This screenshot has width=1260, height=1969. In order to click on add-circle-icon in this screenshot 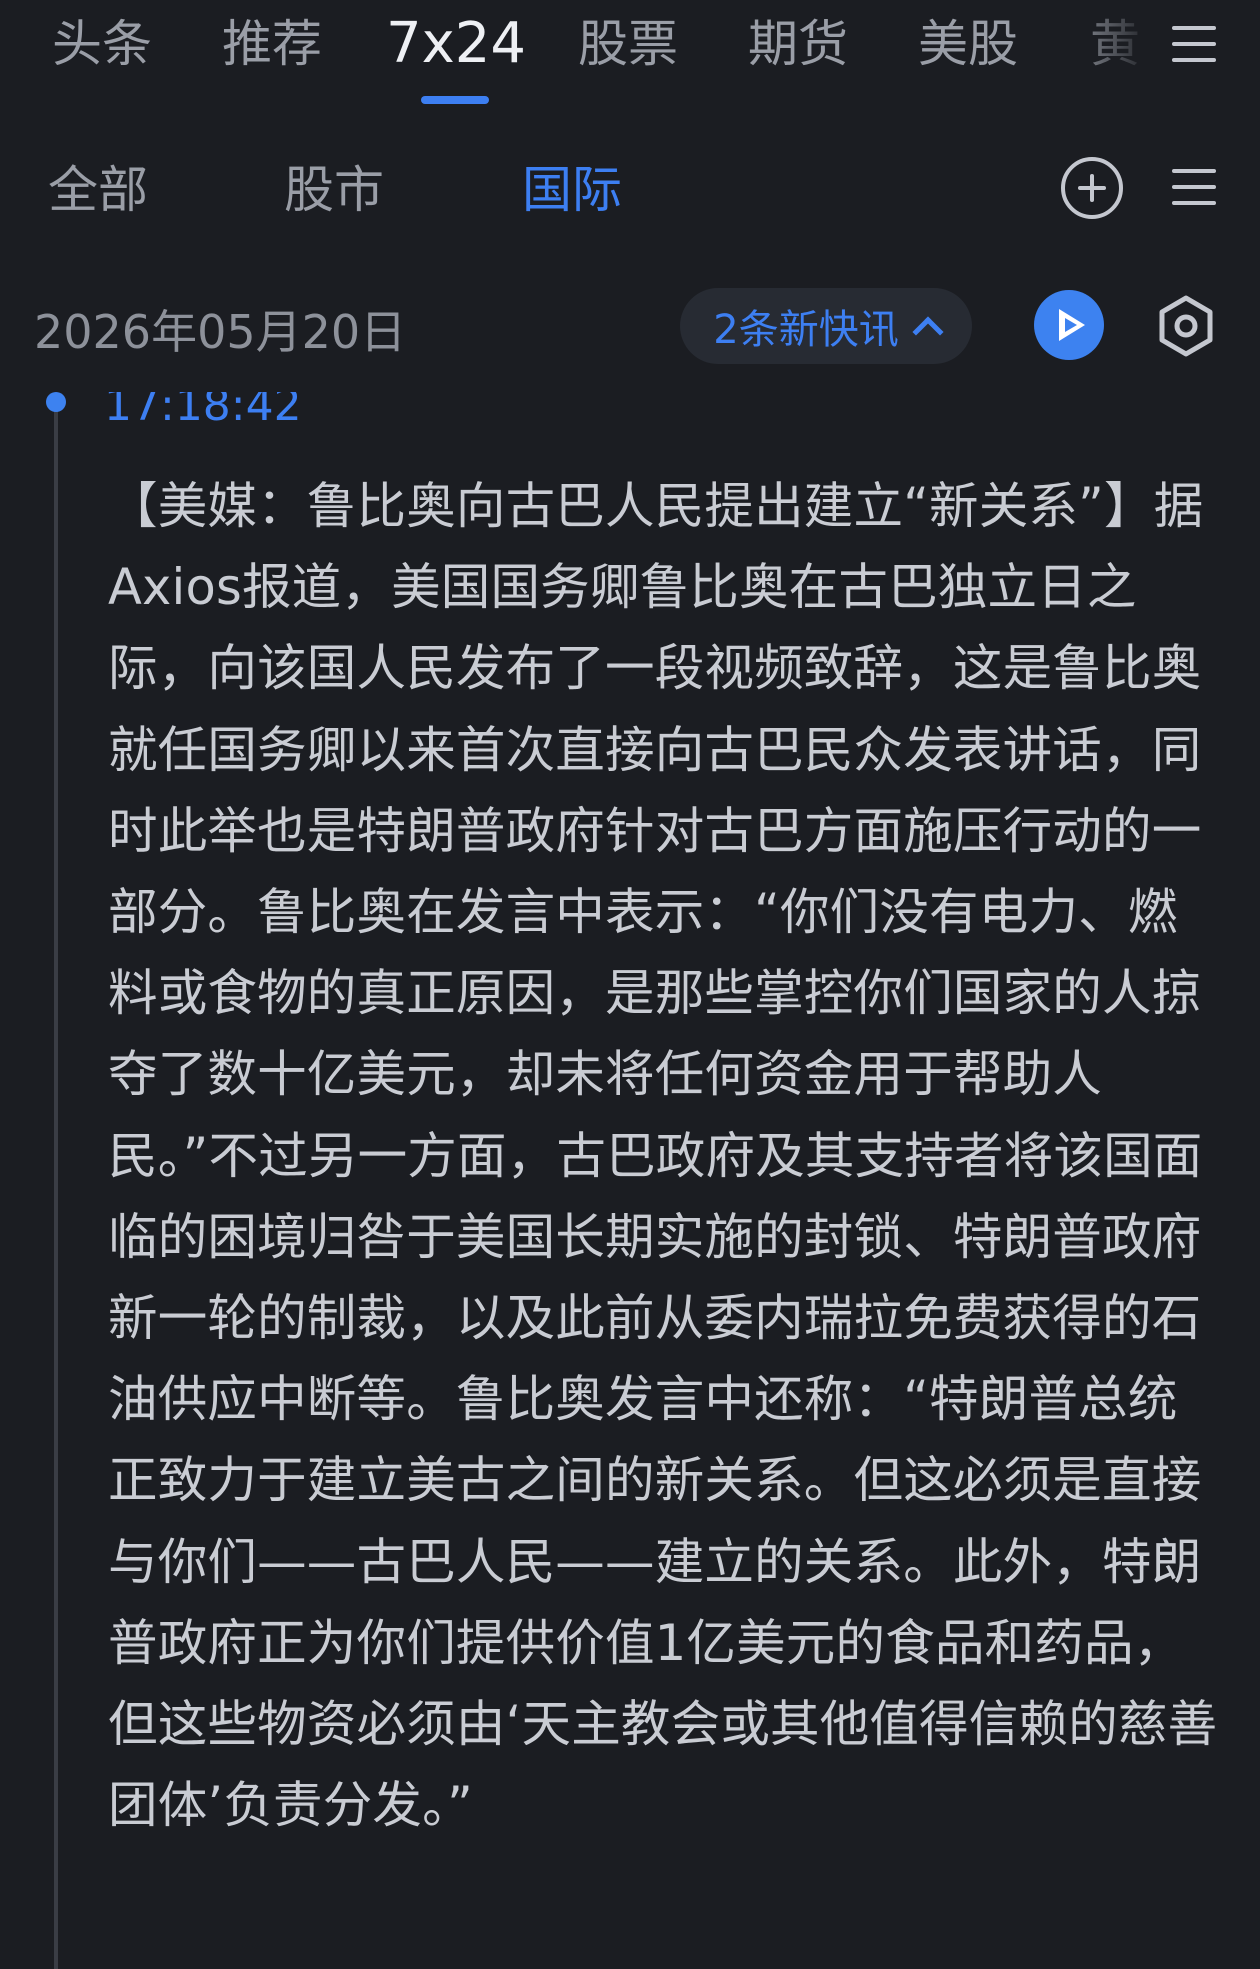, I will do `click(1092, 188)`.